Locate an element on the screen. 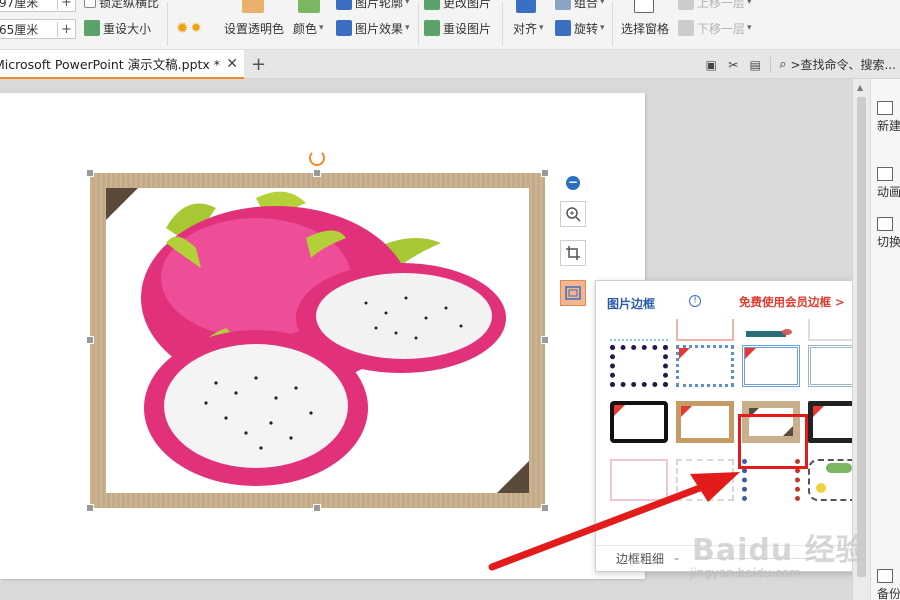 This screenshot has height=600, width=900. task-pane-item-transition: 切换 is located at coordinates (888, 233).